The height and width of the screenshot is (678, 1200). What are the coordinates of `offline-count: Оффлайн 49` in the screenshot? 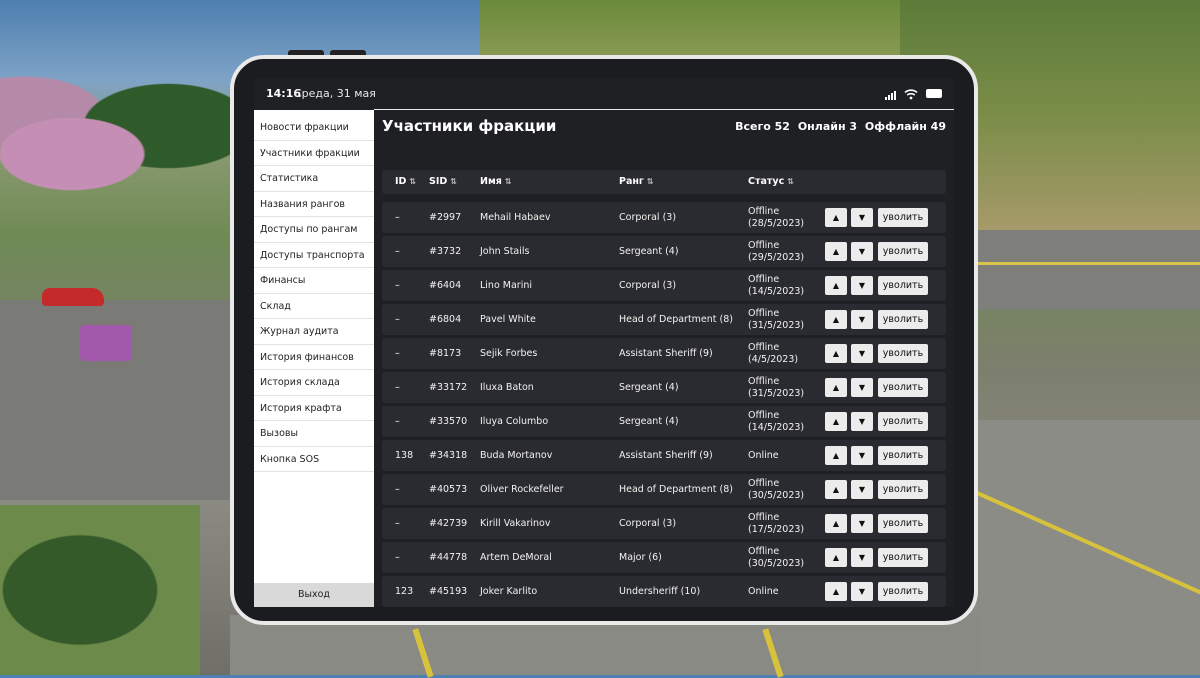 It's located at (905, 126).